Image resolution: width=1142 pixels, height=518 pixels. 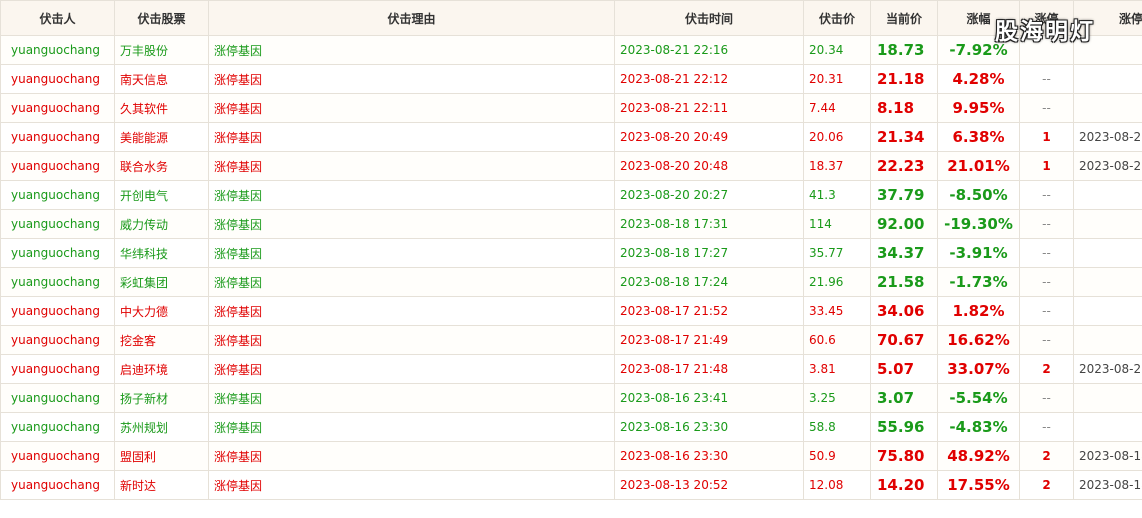 I want to click on header-current: 当前价, so click(x=904, y=18).